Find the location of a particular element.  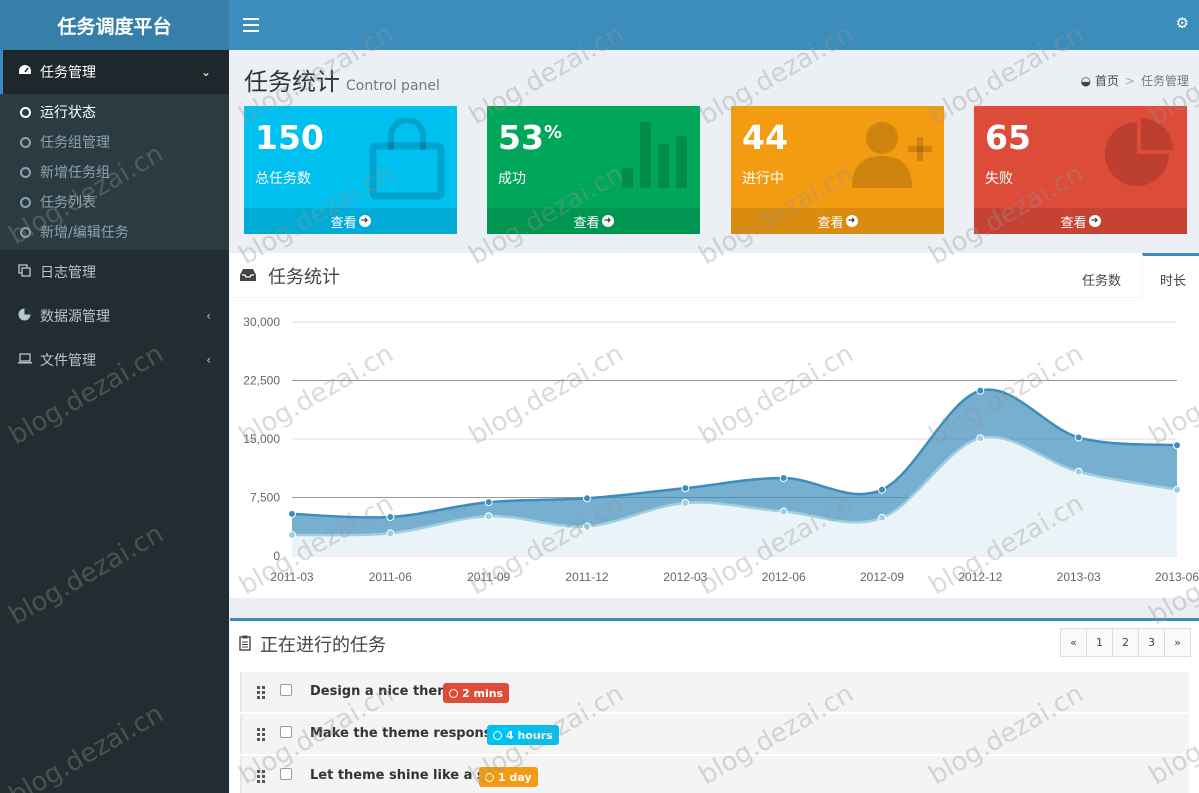

app-logo: 任务调度平台 is located at coordinates (114, 25).